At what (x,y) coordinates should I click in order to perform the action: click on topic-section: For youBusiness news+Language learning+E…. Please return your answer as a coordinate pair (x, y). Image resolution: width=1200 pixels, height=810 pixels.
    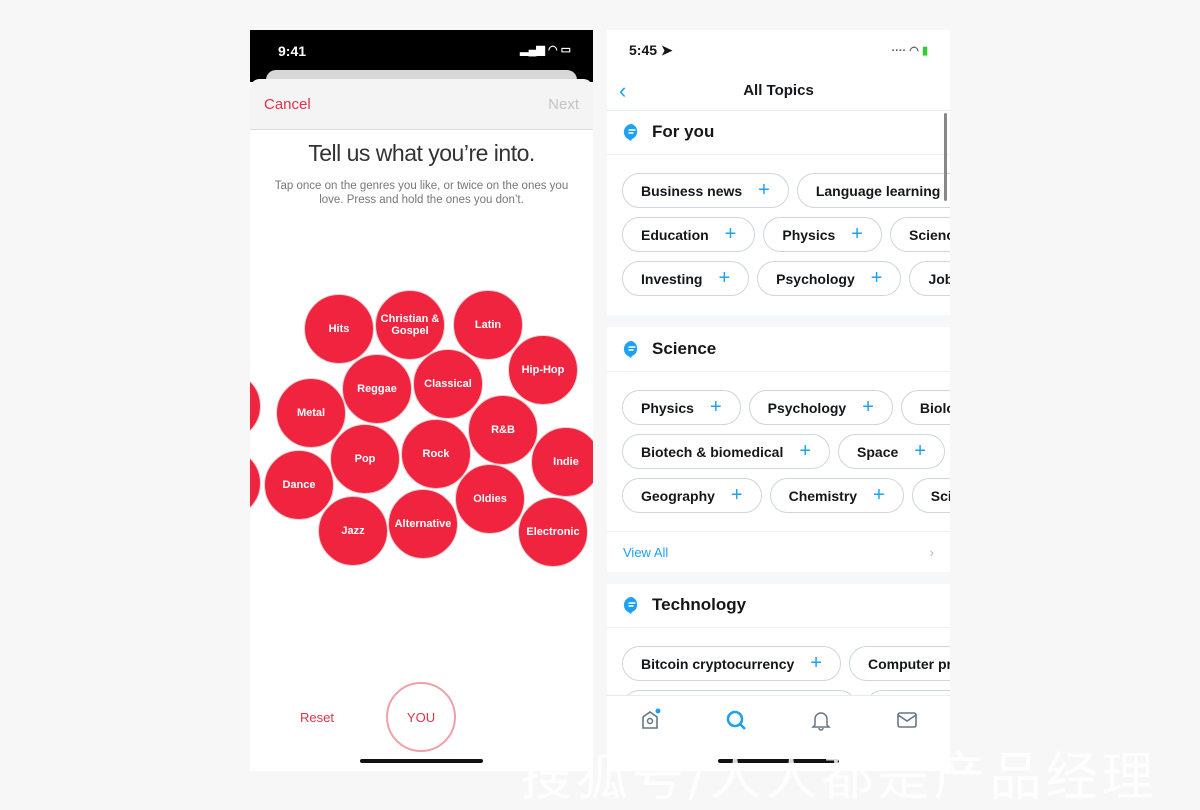
    Looking at the image, I should click on (778, 203).